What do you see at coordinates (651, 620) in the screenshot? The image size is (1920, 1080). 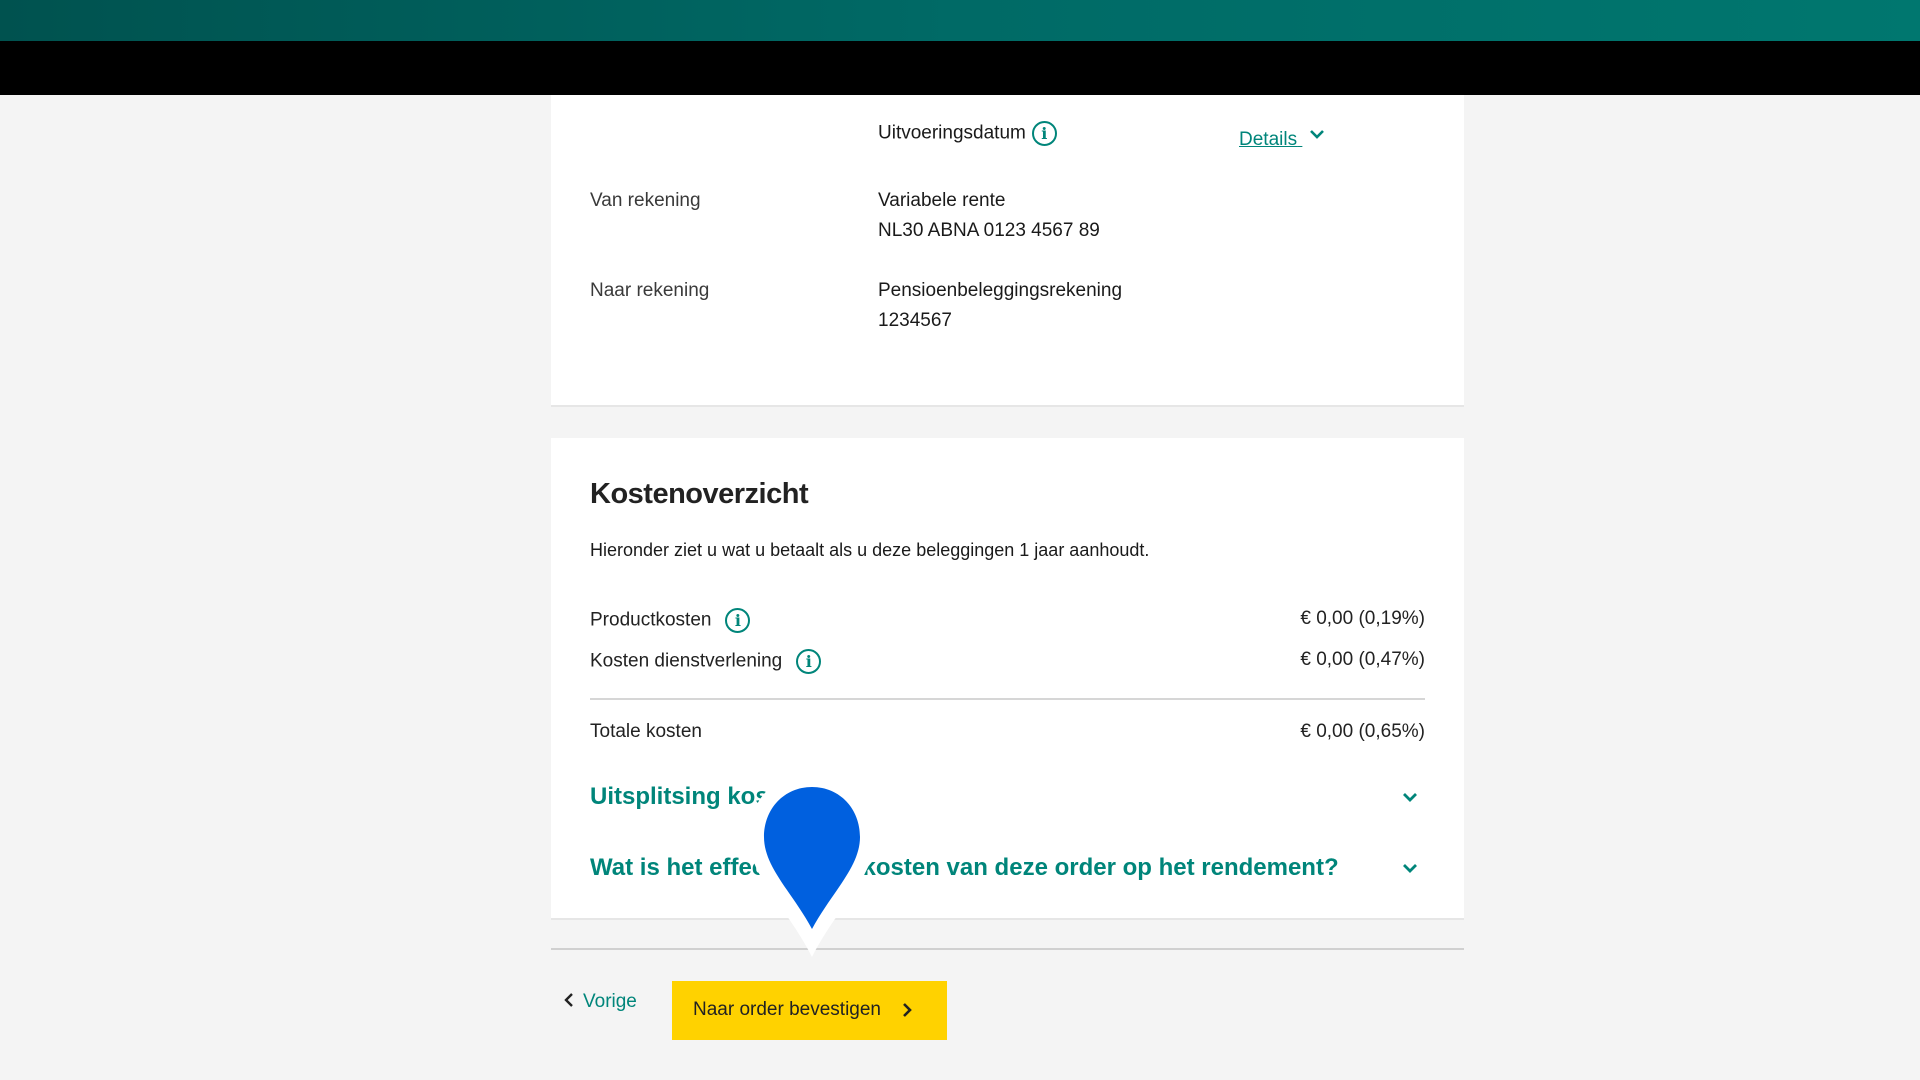 I see `cost-row-label: Productkosten` at bounding box center [651, 620].